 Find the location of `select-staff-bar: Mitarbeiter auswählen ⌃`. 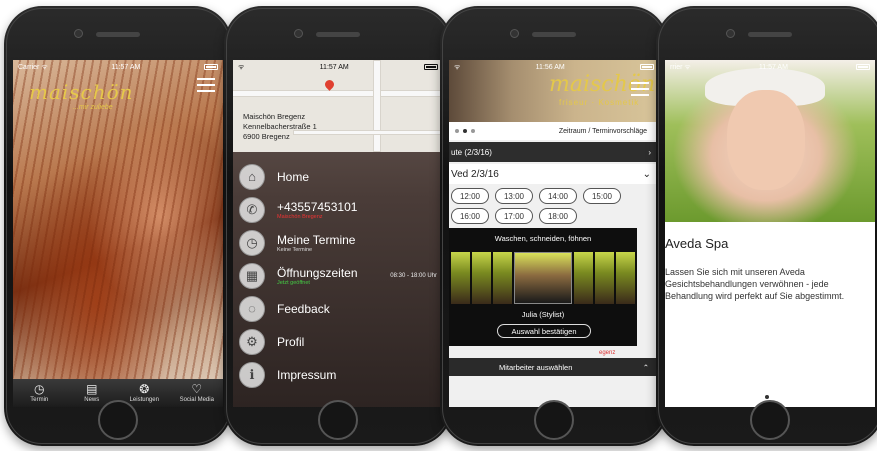

select-staff-bar: Mitarbeiter auswählen ⌃ is located at coordinates (554, 367).